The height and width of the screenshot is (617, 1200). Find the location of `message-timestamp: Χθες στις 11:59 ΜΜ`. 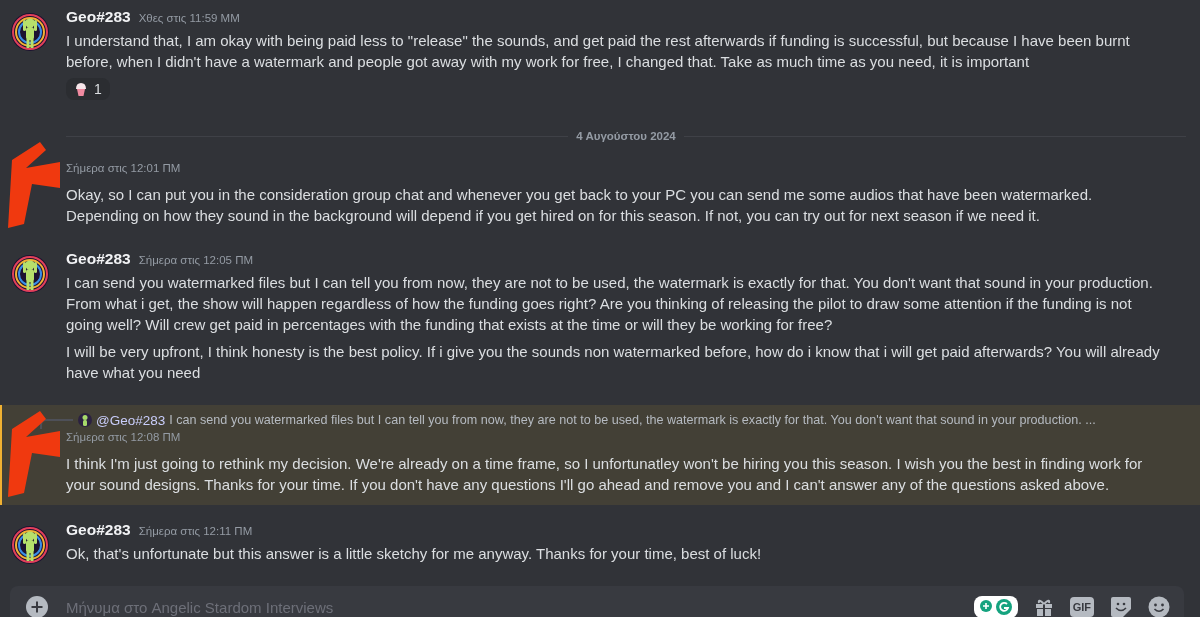

message-timestamp: Χθες στις 11:59 ΜΜ is located at coordinates (189, 18).